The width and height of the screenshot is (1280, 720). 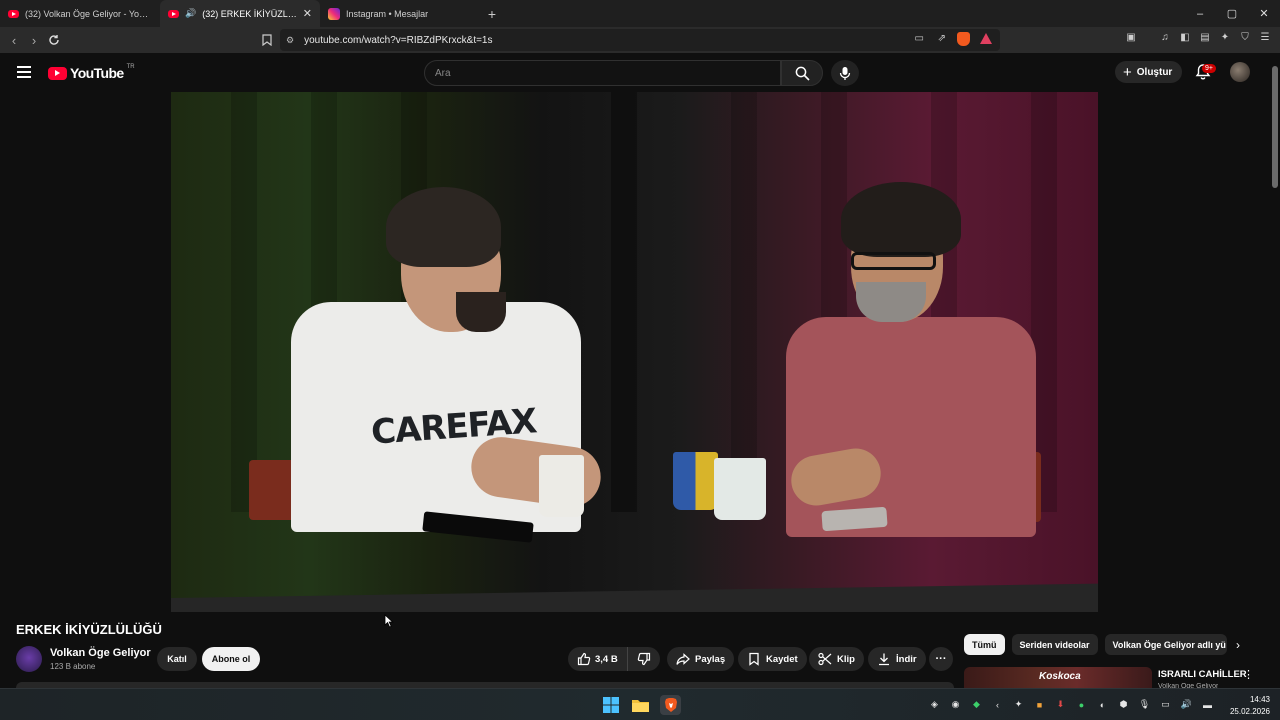 What do you see at coordinates (1060, 704) in the screenshot?
I see `tray-app-icon: ⬇` at bounding box center [1060, 704].